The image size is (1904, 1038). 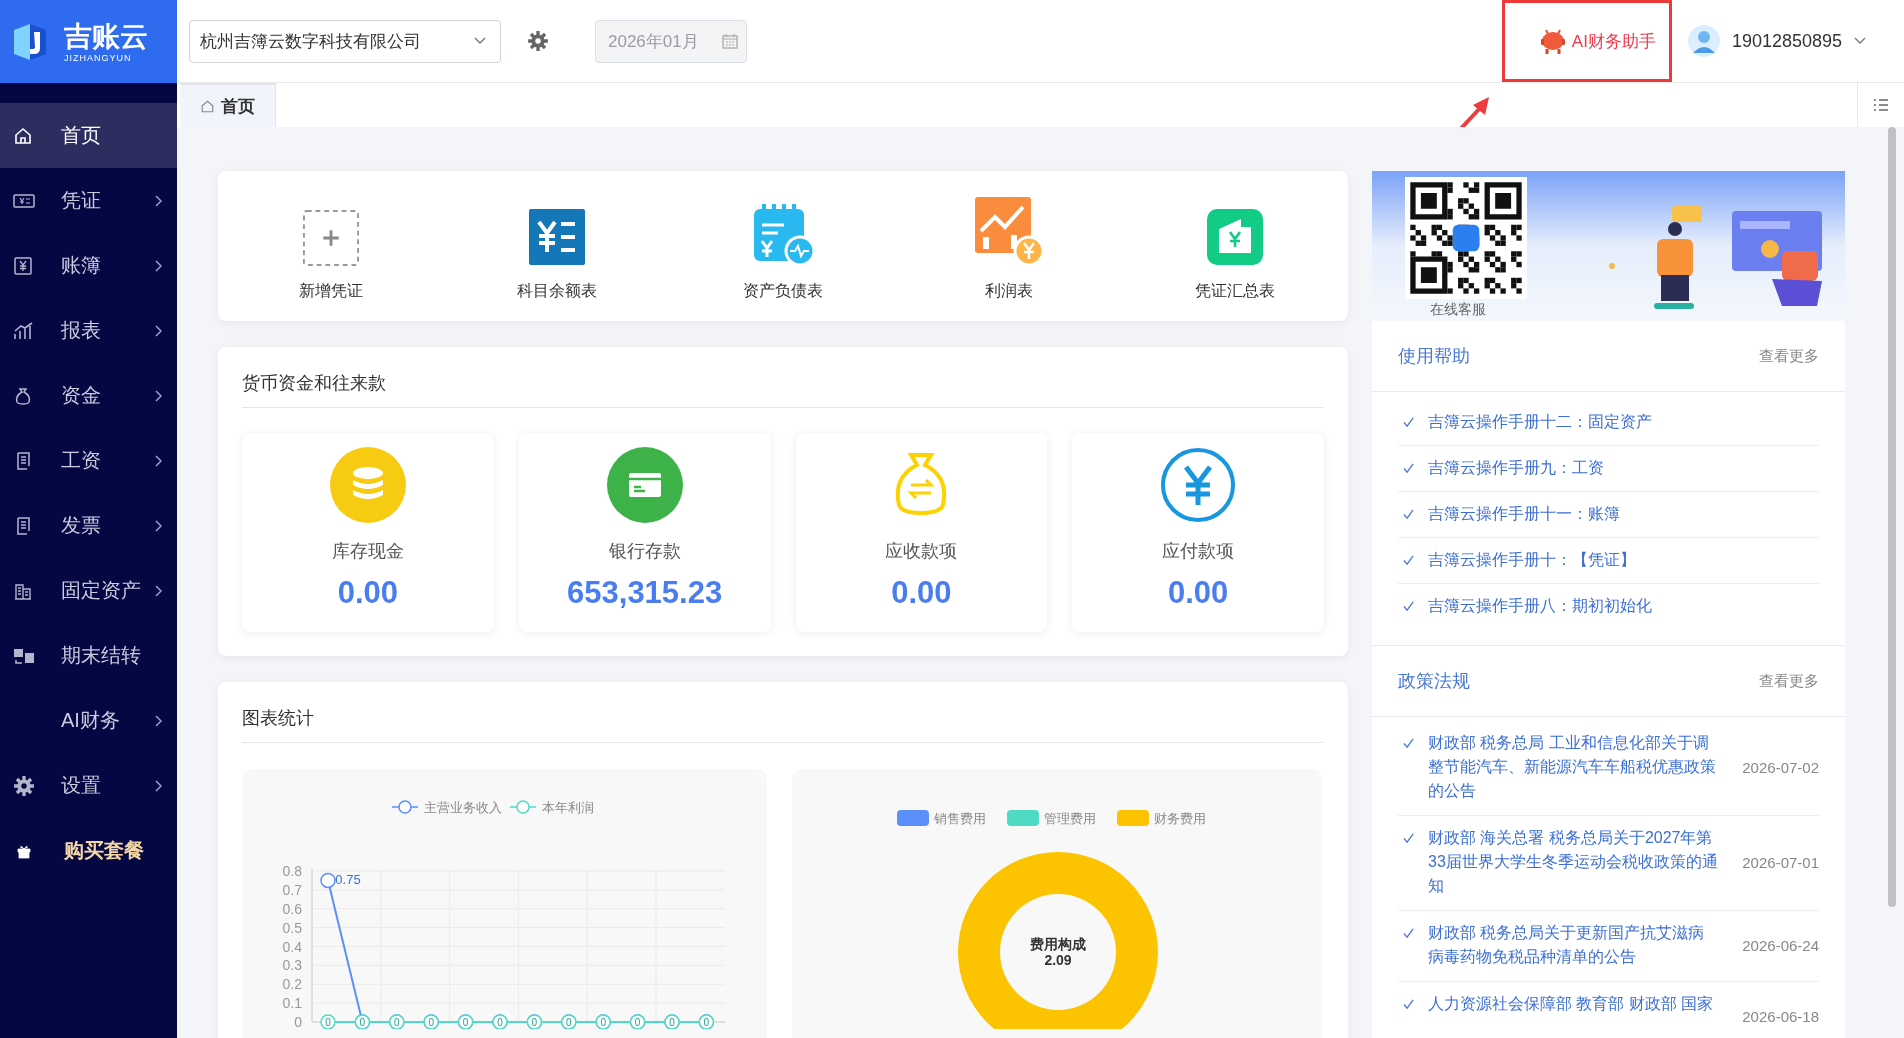 I want to click on legend-label: 财务费用, so click(x=1180, y=818).